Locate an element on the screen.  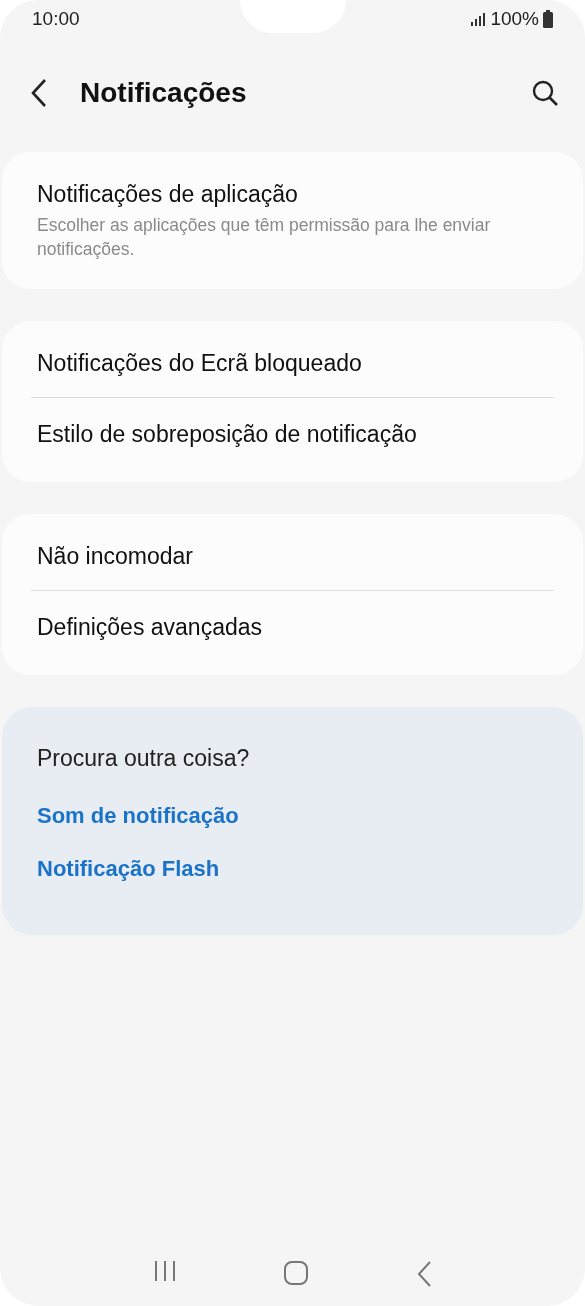
settings-item: Notificações de aplicação is located at coordinates (292, 195).